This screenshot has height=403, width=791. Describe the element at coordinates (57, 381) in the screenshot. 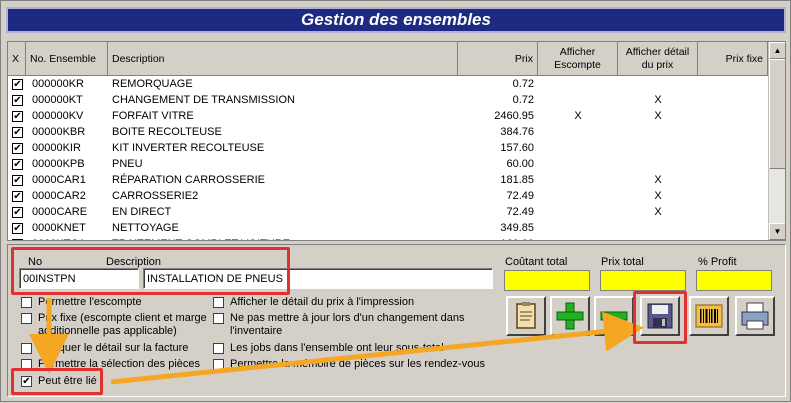

I see `highlight-peut-etre-lie` at that location.